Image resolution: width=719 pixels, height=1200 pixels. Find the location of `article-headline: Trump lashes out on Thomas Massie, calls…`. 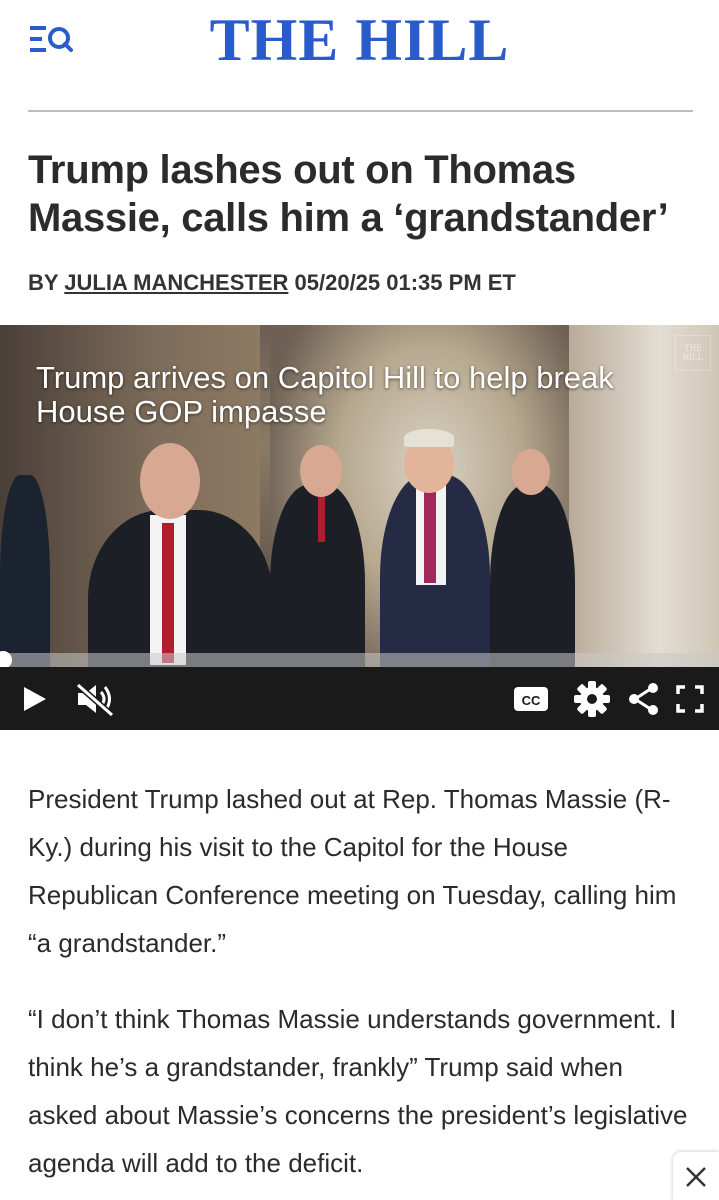

article-headline: Trump lashes out on Thomas Massie, calls… is located at coordinates (348, 194).